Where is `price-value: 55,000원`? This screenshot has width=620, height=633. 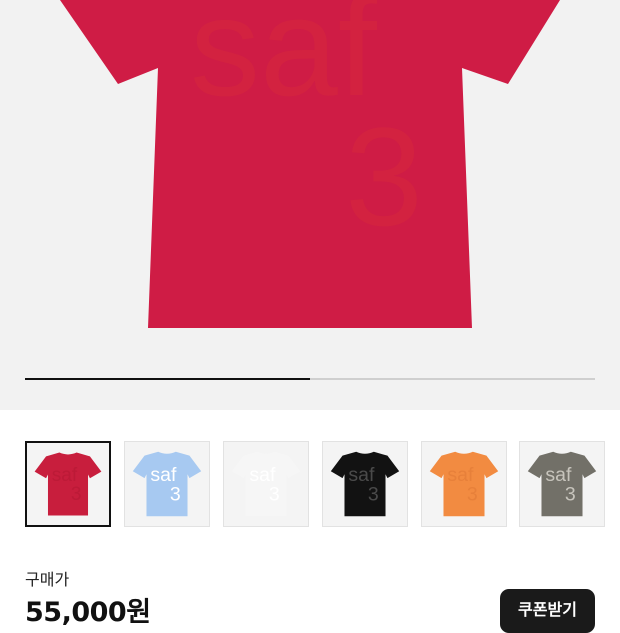
price-value: 55,000원 is located at coordinates (88, 612).